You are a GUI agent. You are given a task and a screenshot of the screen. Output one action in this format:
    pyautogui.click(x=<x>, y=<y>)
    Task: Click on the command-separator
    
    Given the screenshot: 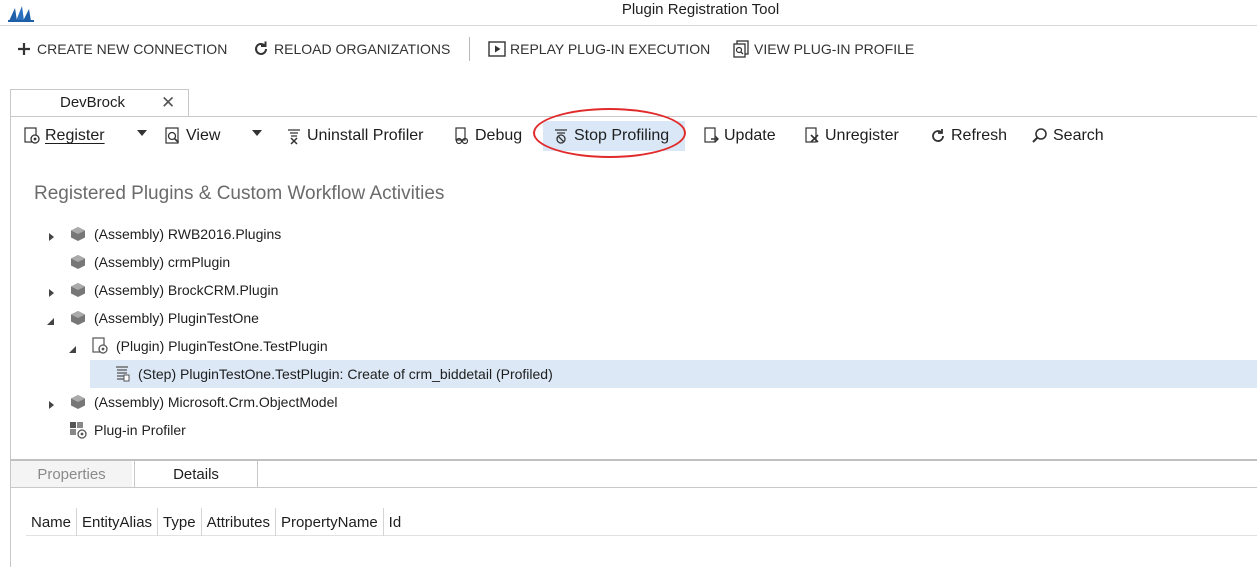 What is the action you would take?
    pyautogui.click(x=469, y=49)
    